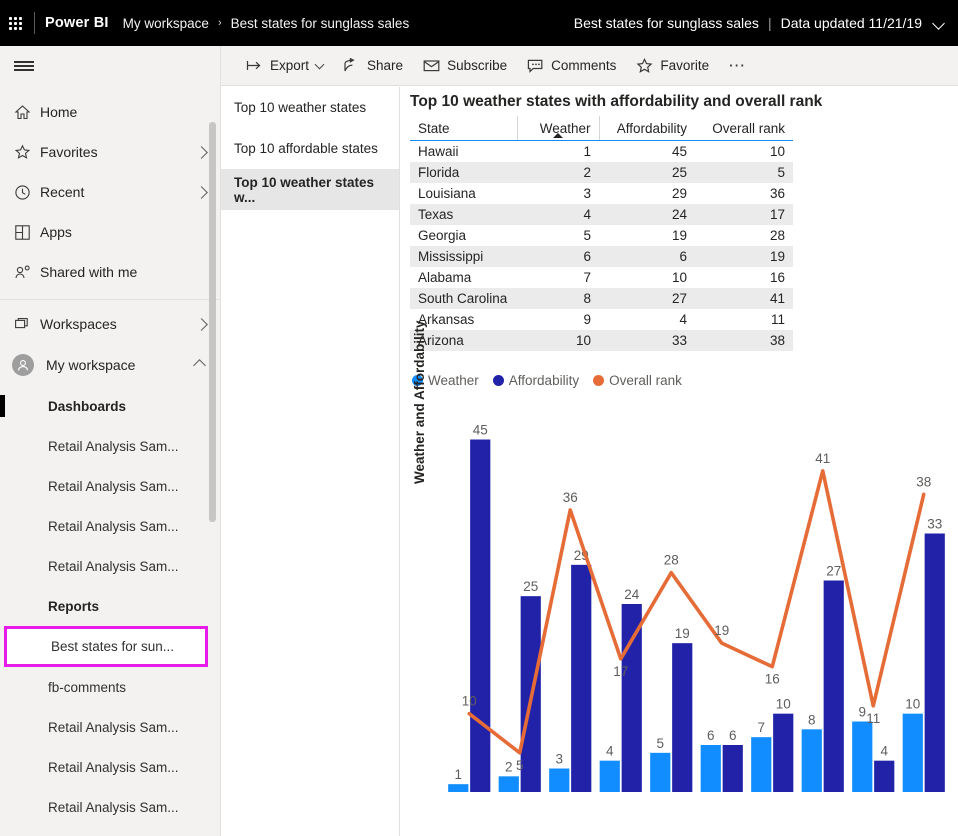 The image size is (958, 836). What do you see at coordinates (683, 319) in the screenshot?
I see `cell-affordability: 4` at bounding box center [683, 319].